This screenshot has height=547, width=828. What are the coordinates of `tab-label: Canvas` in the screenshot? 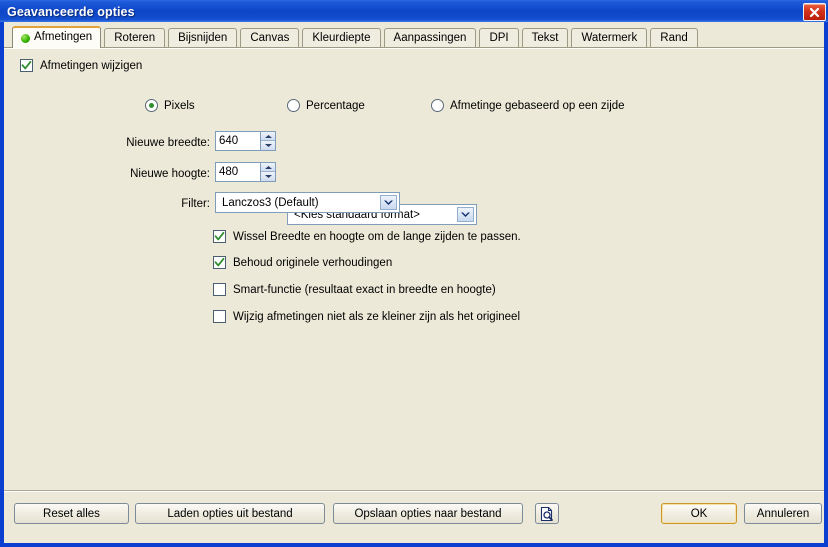 It's located at (270, 37).